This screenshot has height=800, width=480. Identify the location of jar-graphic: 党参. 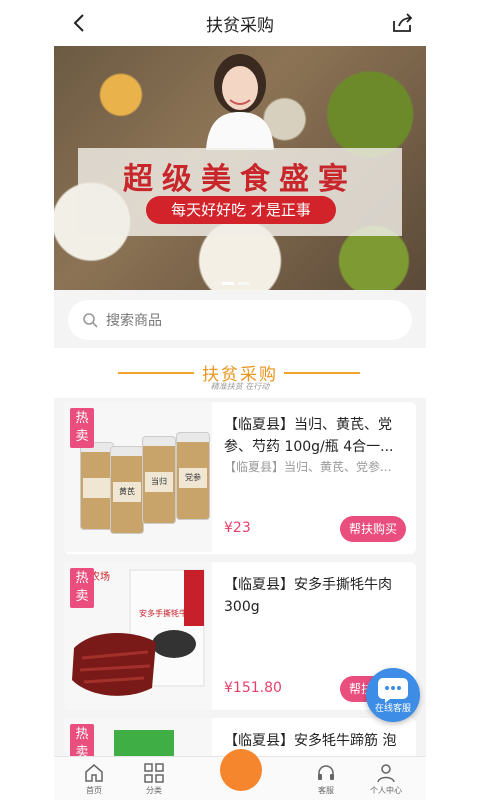
(193, 476).